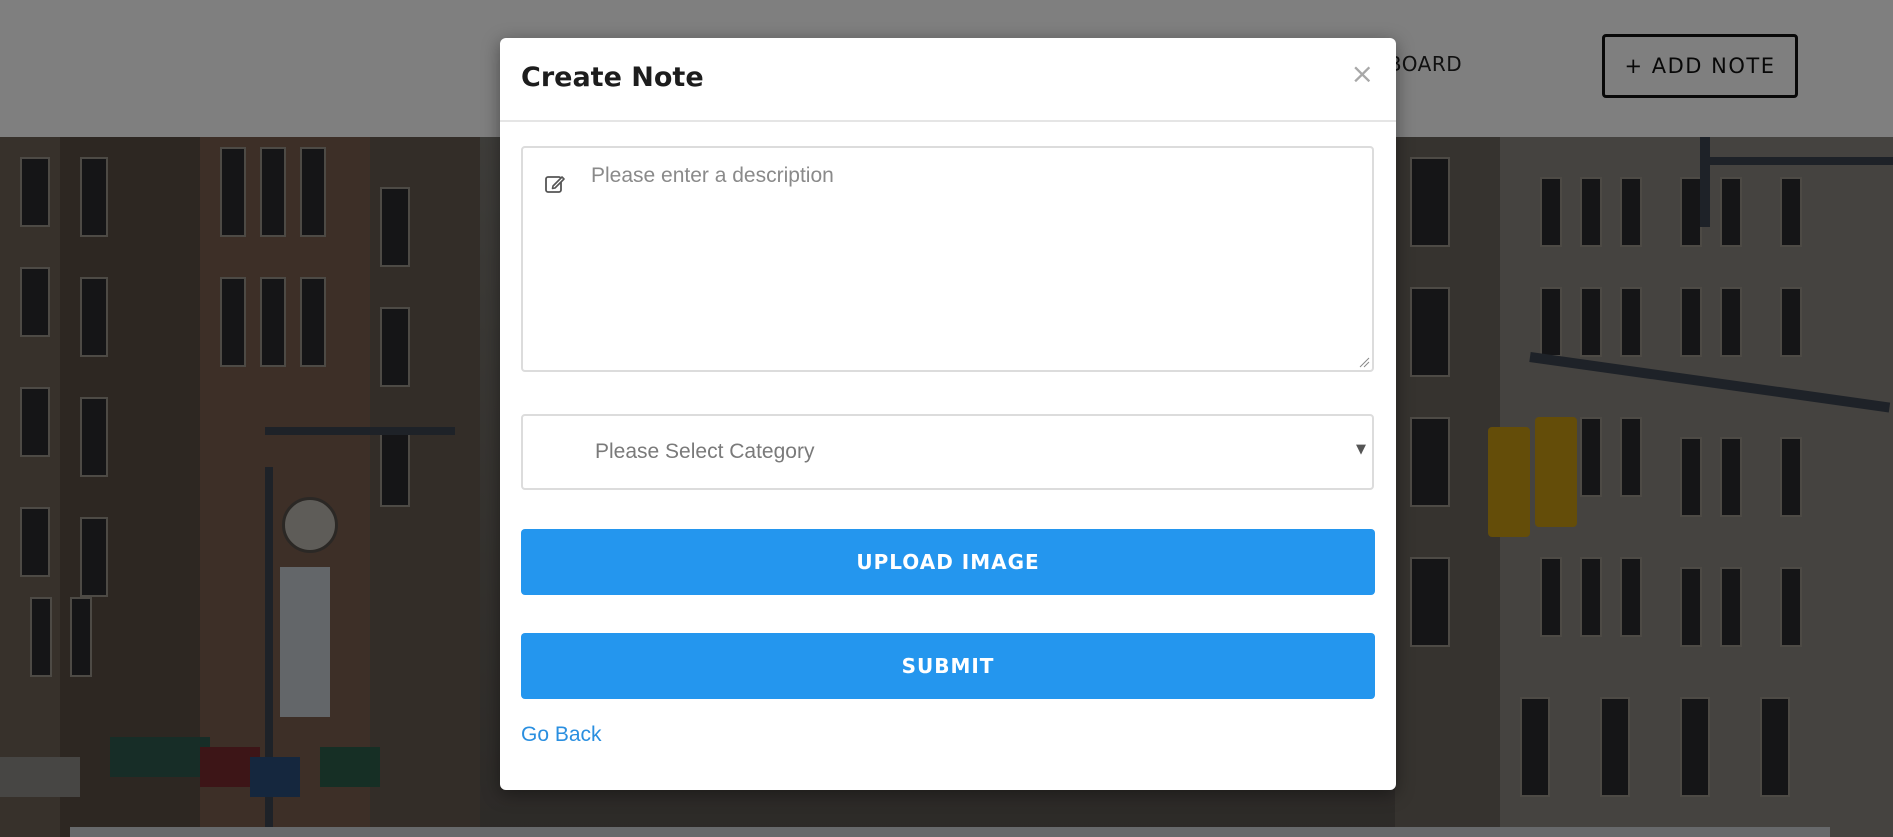  I want to click on edit-icon, so click(555, 184).